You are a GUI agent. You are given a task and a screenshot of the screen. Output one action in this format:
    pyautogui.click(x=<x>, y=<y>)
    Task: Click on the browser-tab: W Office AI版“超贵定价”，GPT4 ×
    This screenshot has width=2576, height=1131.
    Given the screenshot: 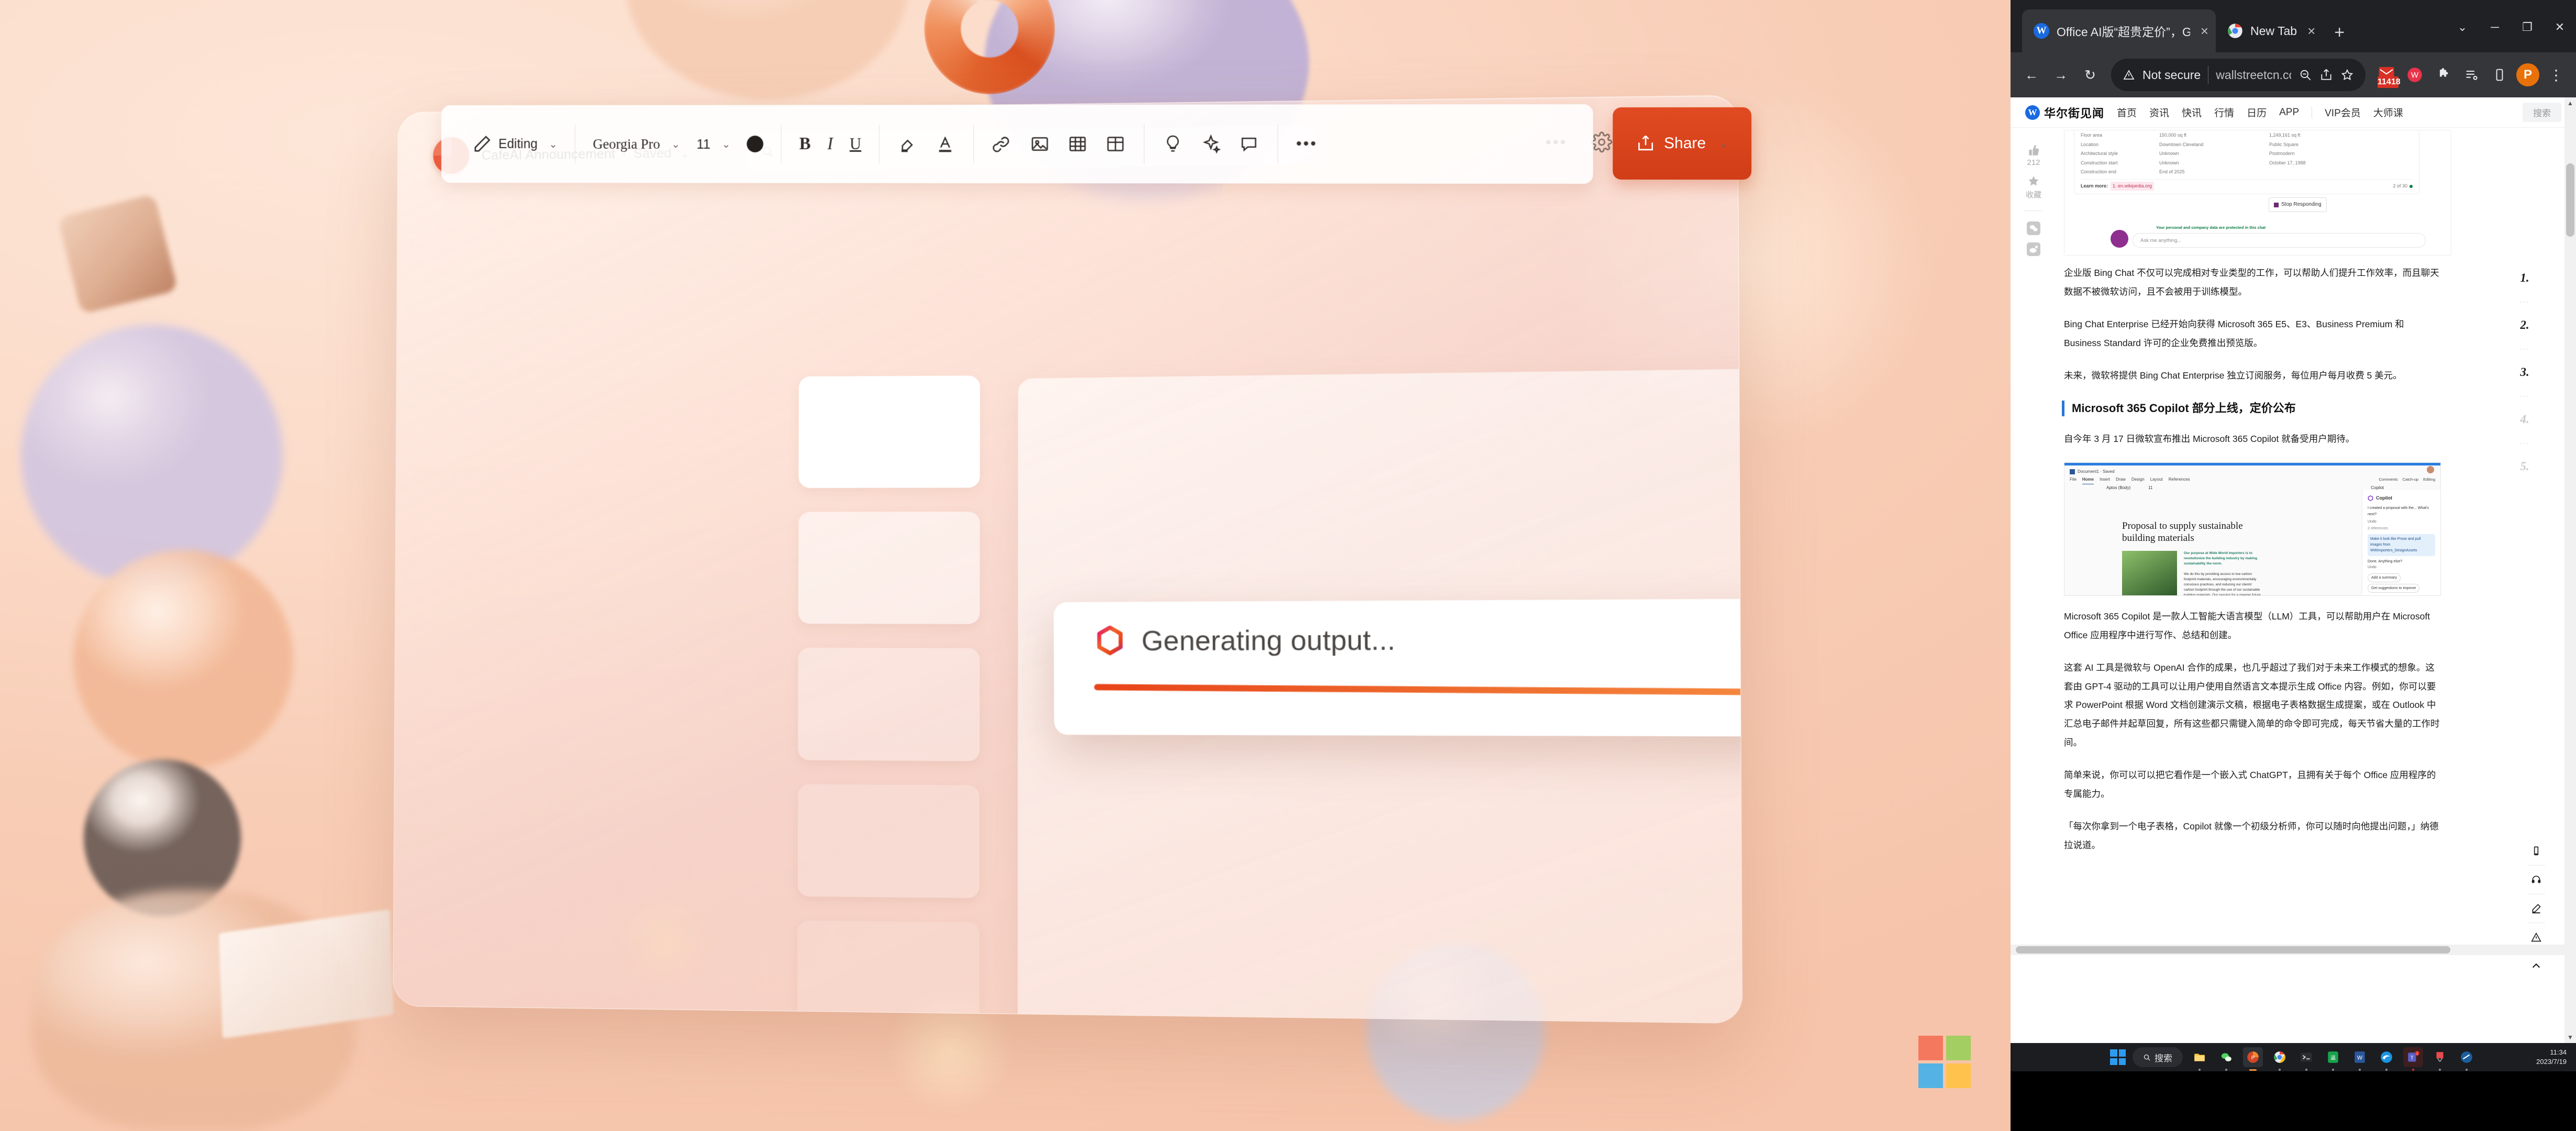 What is the action you would take?
    pyautogui.click(x=2119, y=30)
    